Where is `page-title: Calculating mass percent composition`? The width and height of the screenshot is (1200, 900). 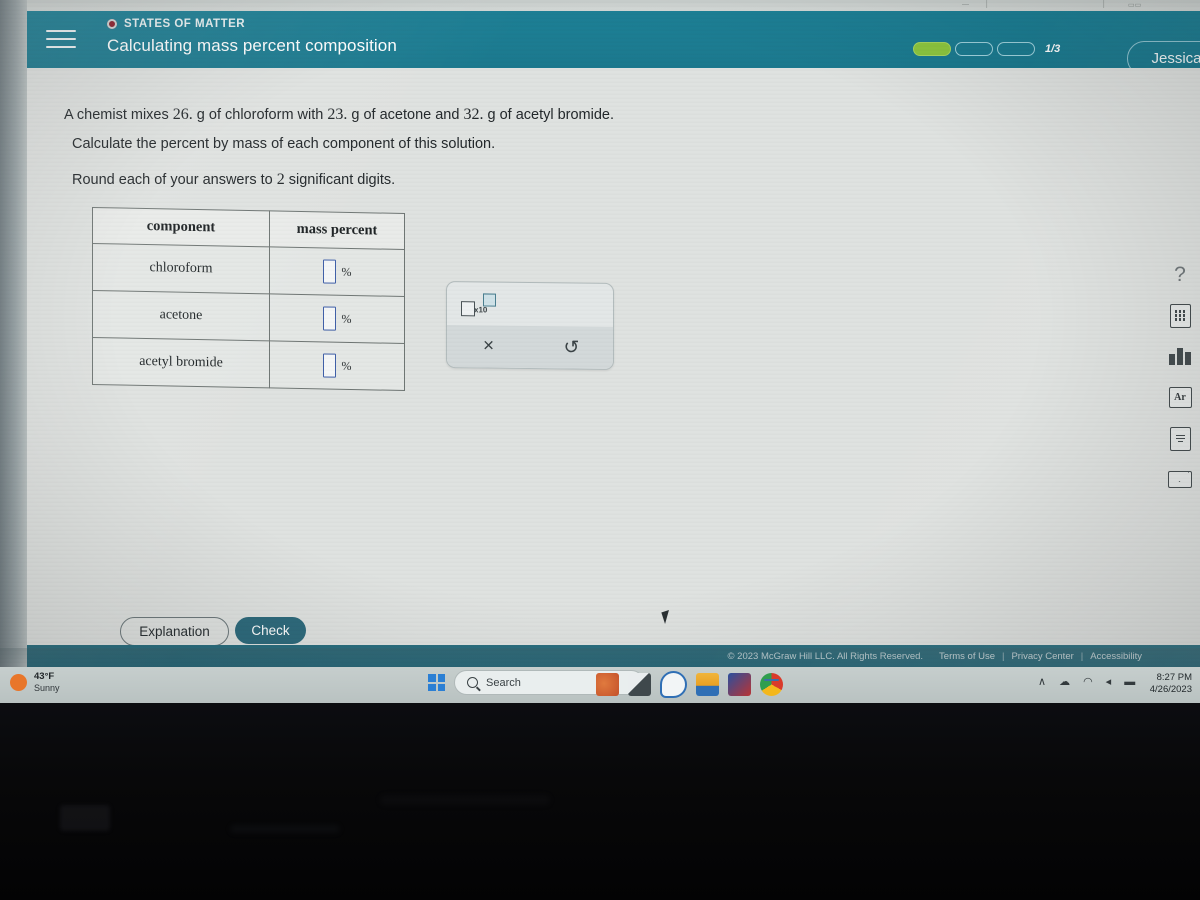
page-title: Calculating mass percent composition is located at coordinates (252, 45).